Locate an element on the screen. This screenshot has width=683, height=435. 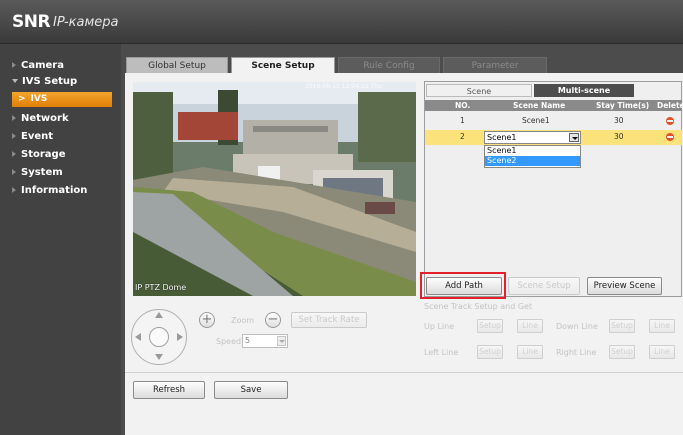
up-line-setup-button: Setup is located at coordinates (490, 326).